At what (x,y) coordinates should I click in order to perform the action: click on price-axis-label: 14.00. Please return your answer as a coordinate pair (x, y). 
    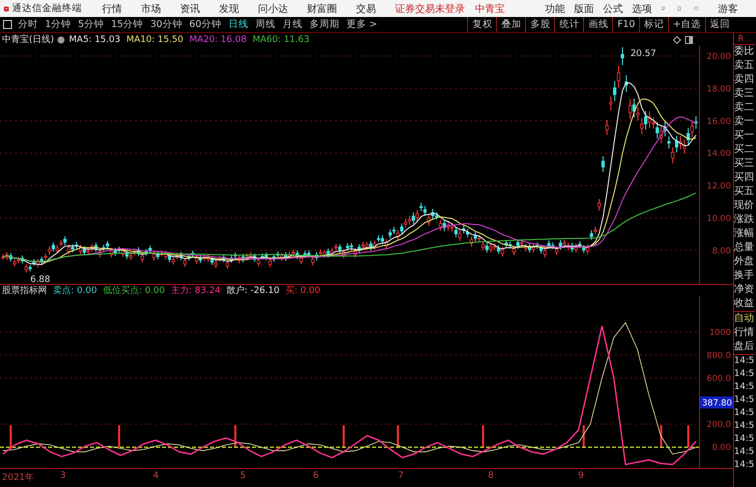
    Looking at the image, I should click on (718, 154).